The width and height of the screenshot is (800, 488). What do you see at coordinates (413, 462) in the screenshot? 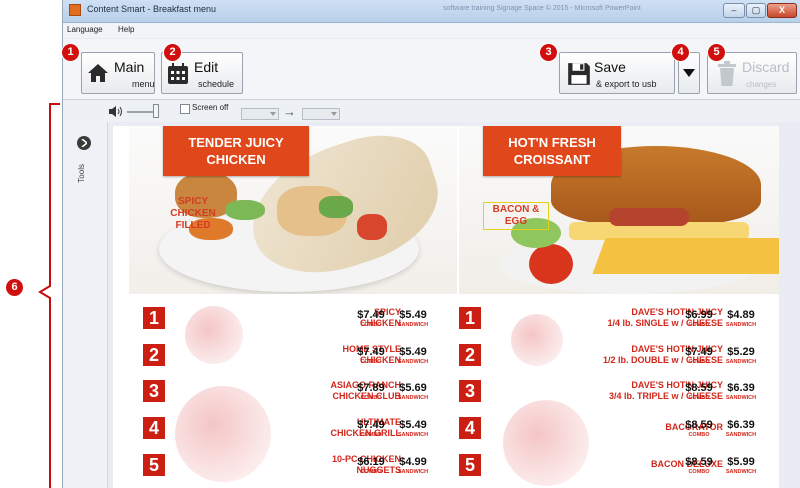
I see `sandwich-price: $4.99` at bounding box center [413, 462].